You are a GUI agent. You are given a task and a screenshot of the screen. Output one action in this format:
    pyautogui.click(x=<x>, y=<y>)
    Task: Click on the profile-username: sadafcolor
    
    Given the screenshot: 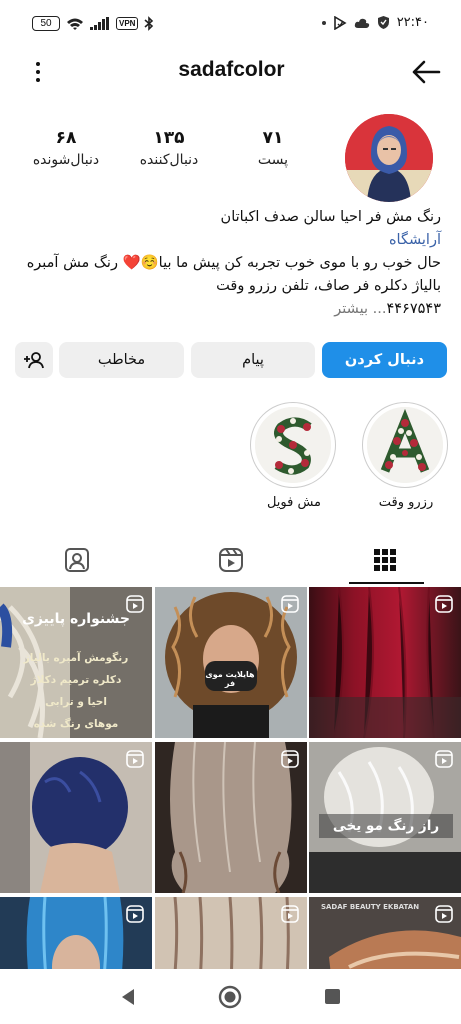 What is the action you would take?
    pyautogui.click(x=231, y=69)
    